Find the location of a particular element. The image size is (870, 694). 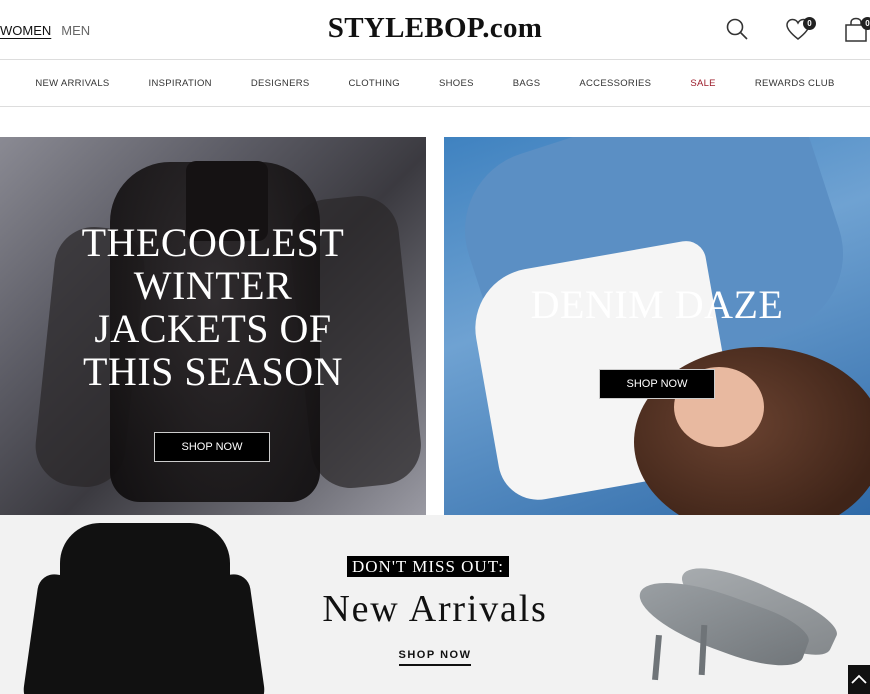

scroll-to-top-button is located at coordinates (859, 679).